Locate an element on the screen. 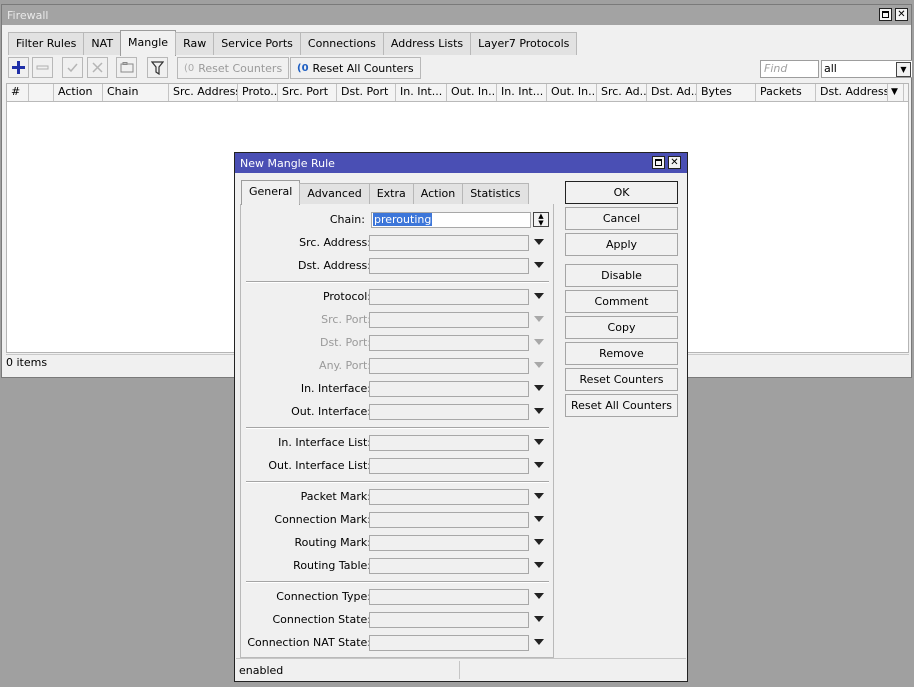  reset-counters-button: Reset Counters is located at coordinates (621, 379).